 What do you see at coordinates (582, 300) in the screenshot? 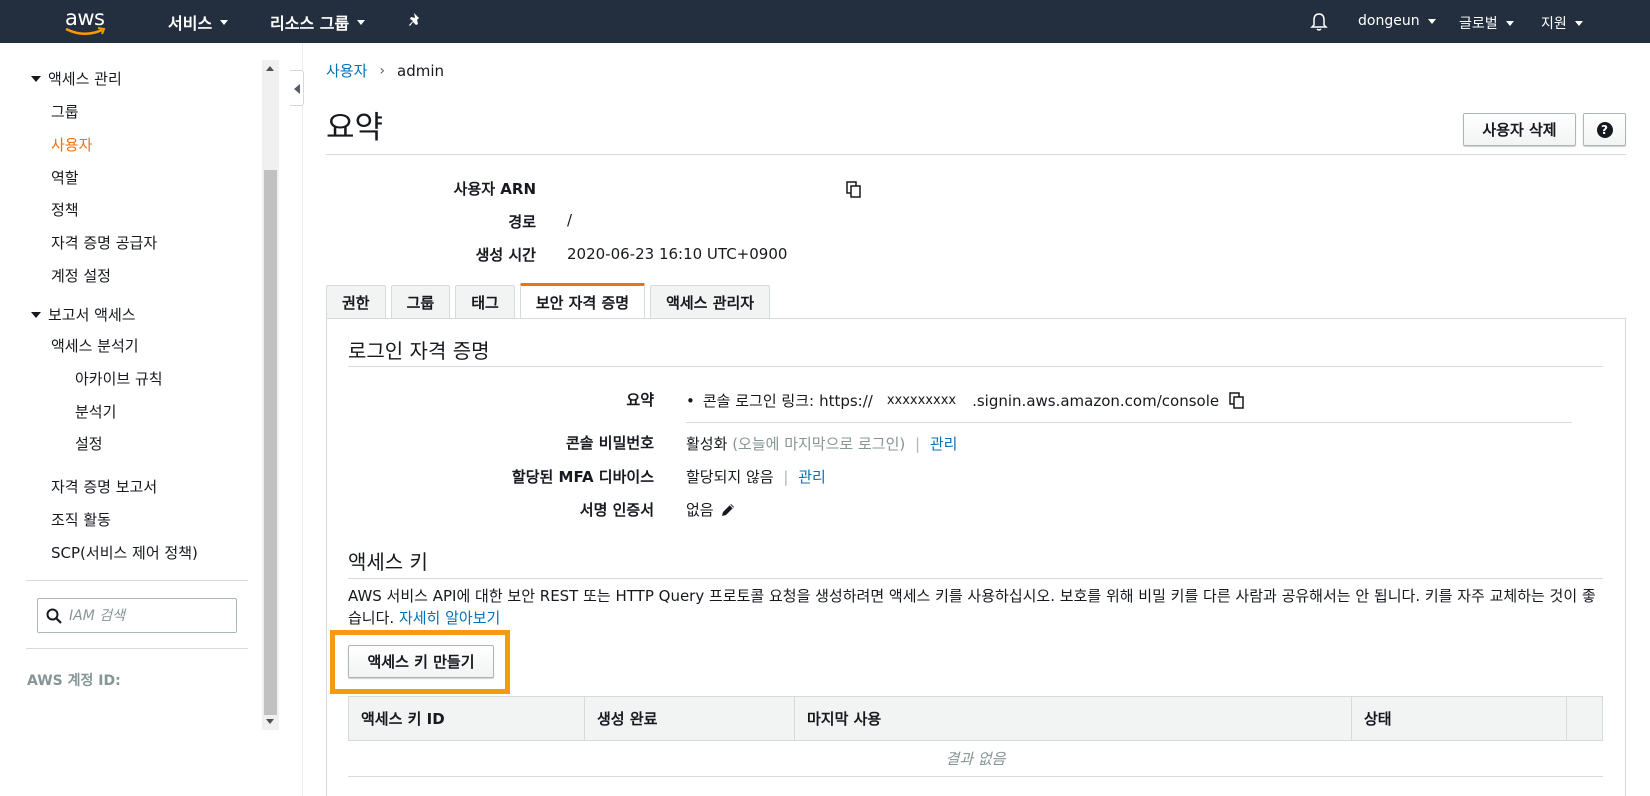
I see `tab-security-credentials: 보안 자격 증명` at bounding box center [582, 300].